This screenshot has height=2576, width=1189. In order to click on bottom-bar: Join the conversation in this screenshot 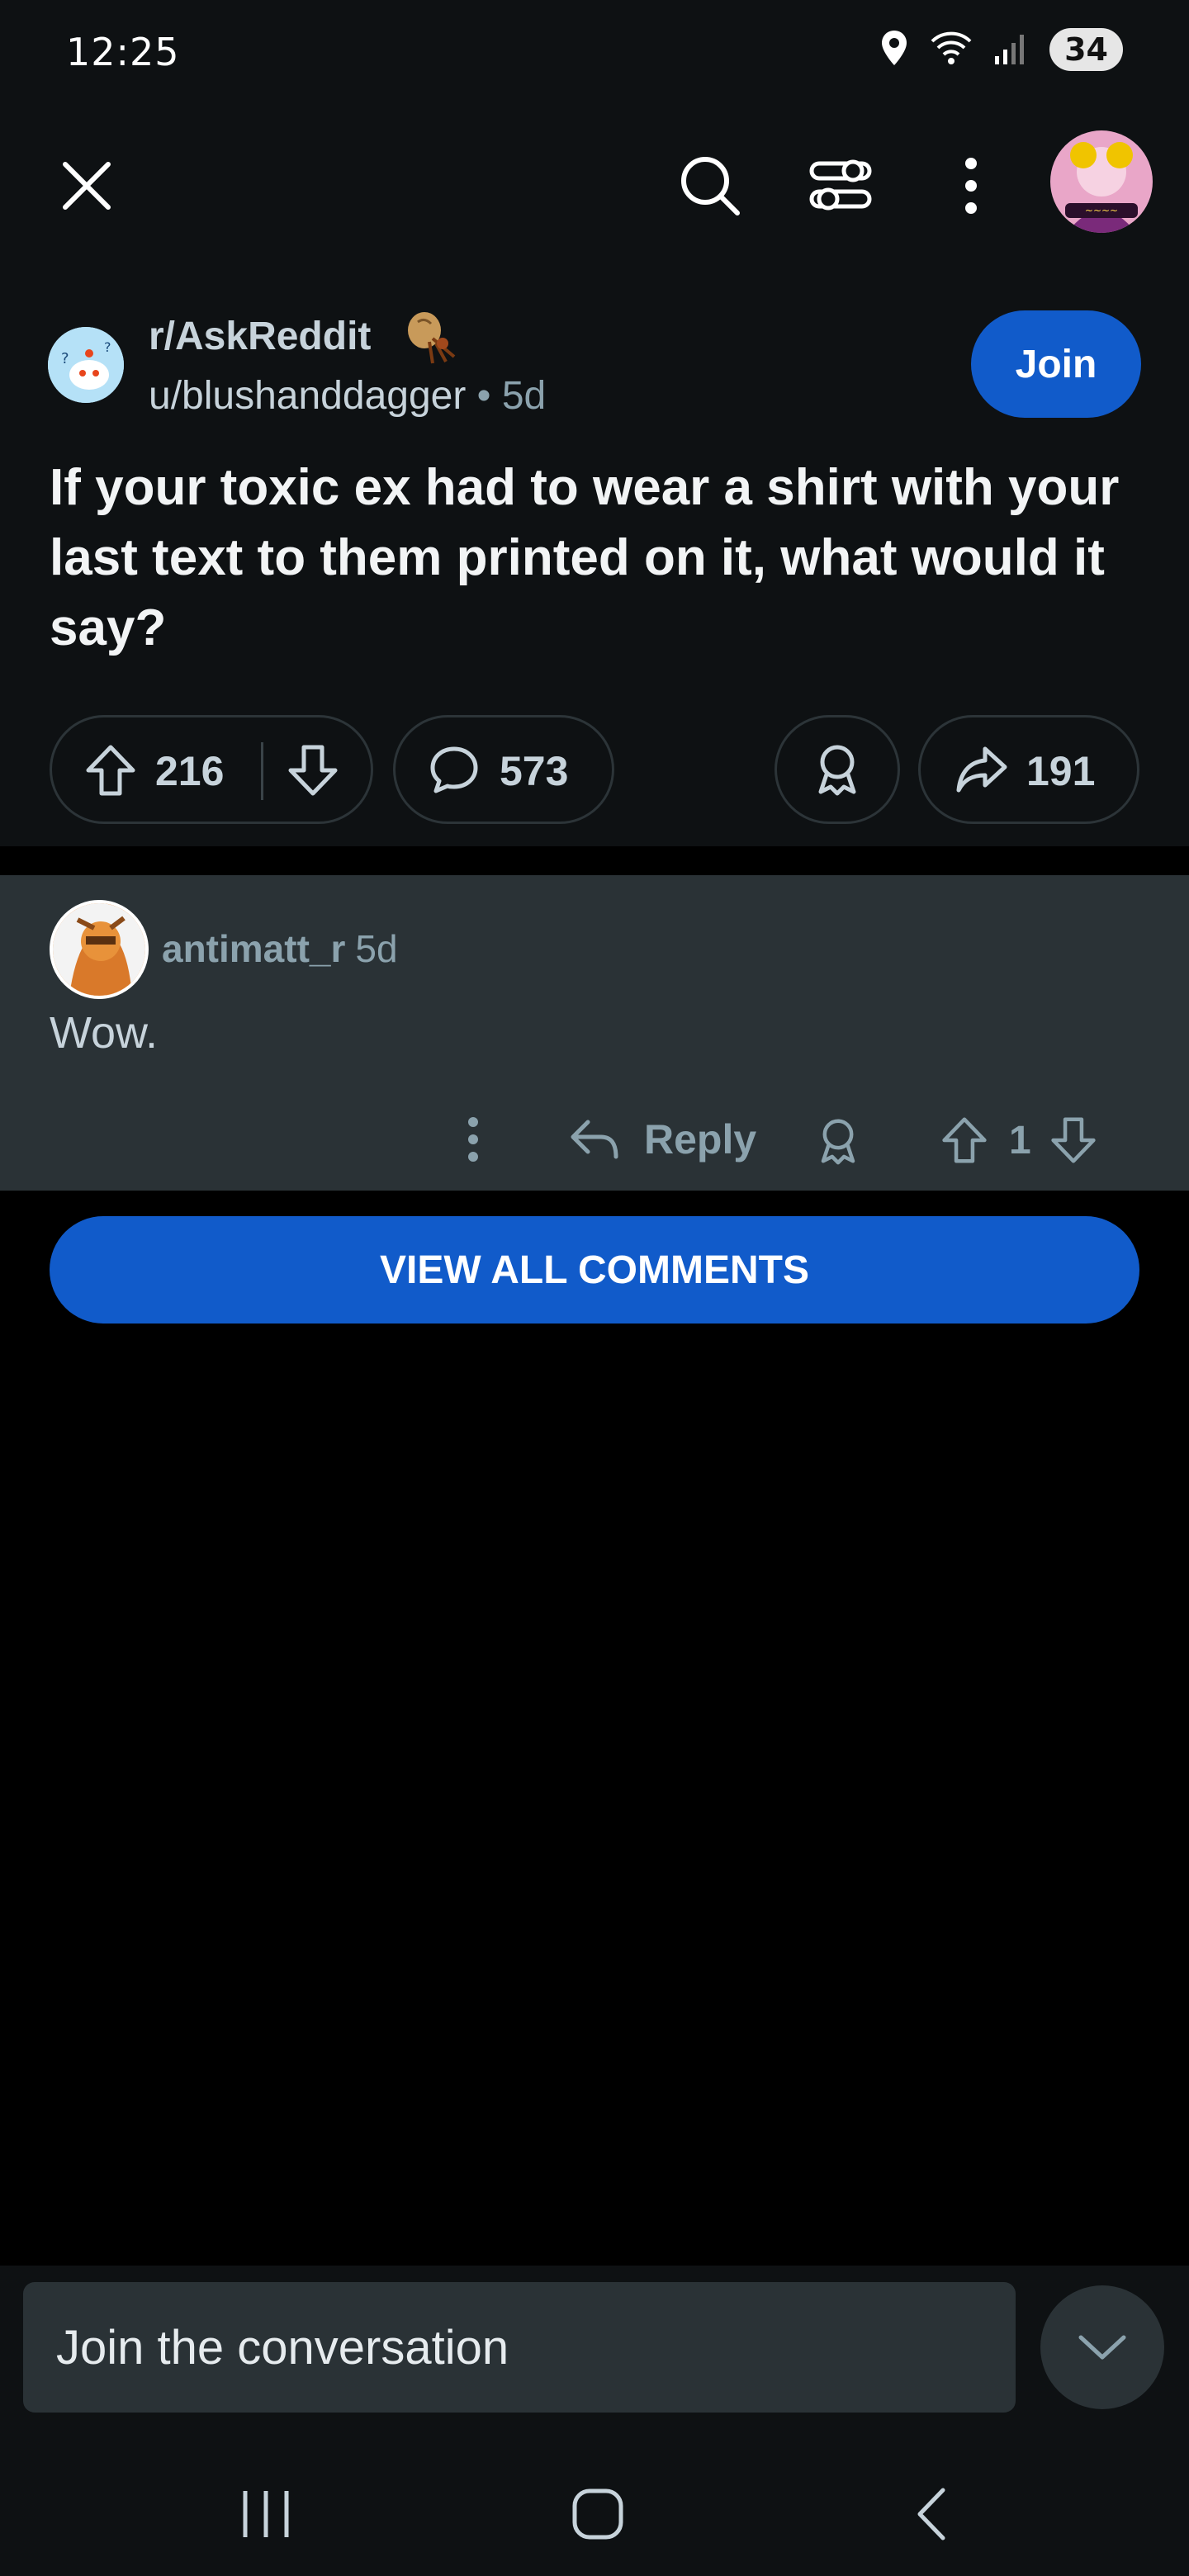, I will do `click(594, 2421)`.